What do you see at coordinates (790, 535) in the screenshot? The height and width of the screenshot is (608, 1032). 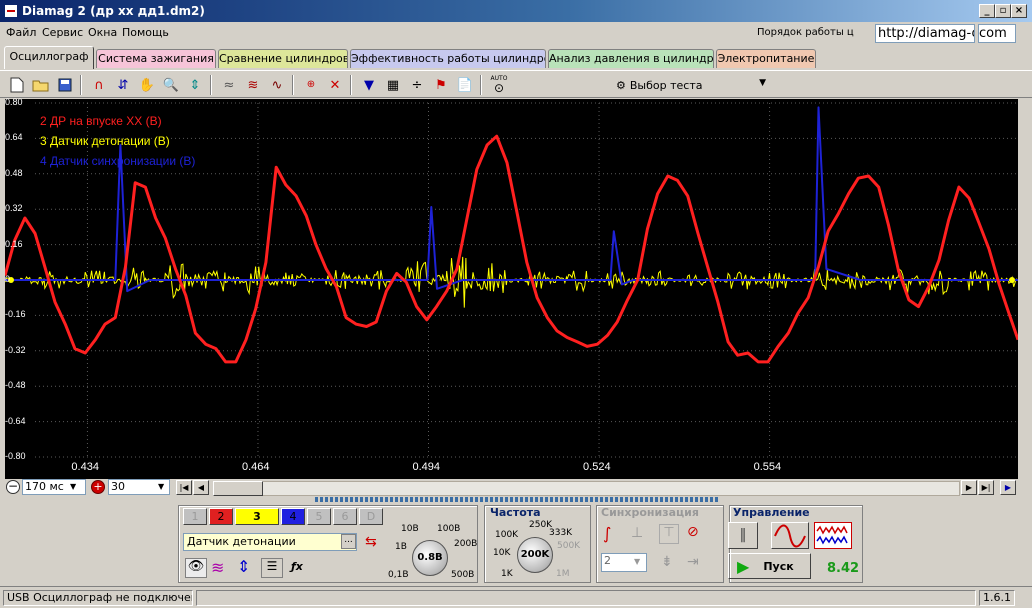 I see `single-wave-button` at bounding box center [790, 535].